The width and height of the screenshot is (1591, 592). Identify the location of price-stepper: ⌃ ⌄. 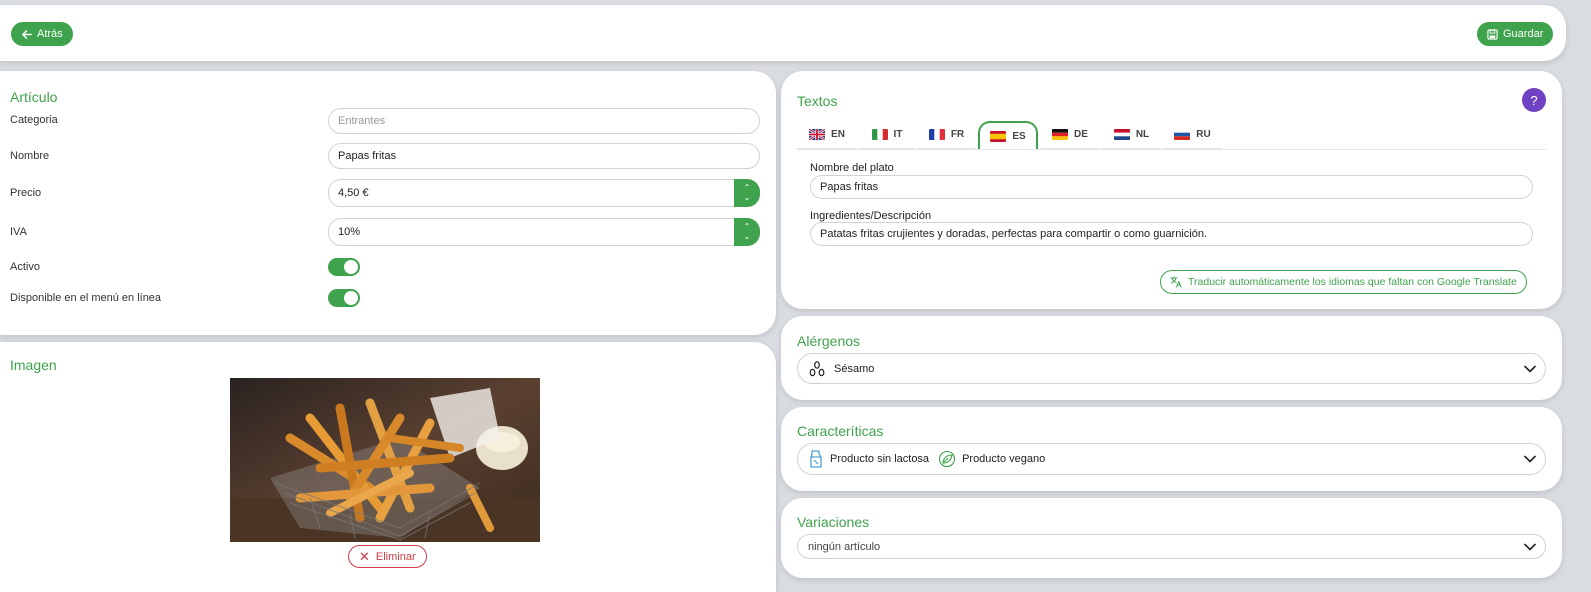
(747, 193).